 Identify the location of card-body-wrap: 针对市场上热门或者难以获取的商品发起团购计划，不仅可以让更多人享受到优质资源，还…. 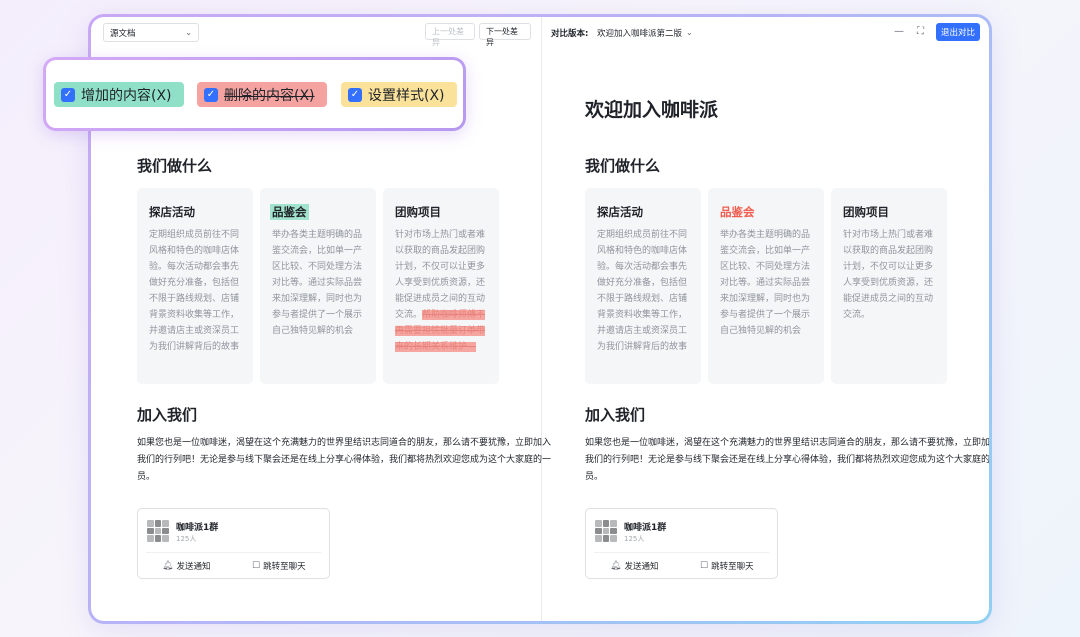
(441, 291).